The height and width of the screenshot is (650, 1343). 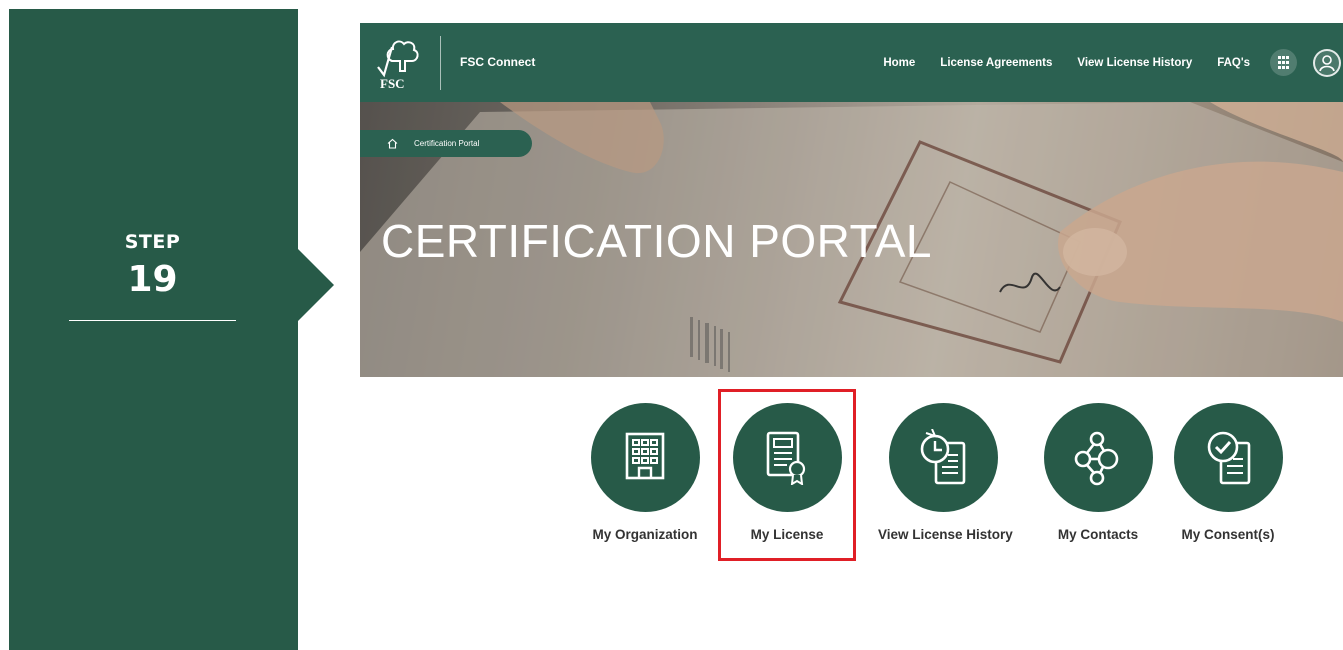 What do you see at coordinates (945, 534) in the screenshot?
I see `tile-label: View License History` at bounding box center [945, 534].